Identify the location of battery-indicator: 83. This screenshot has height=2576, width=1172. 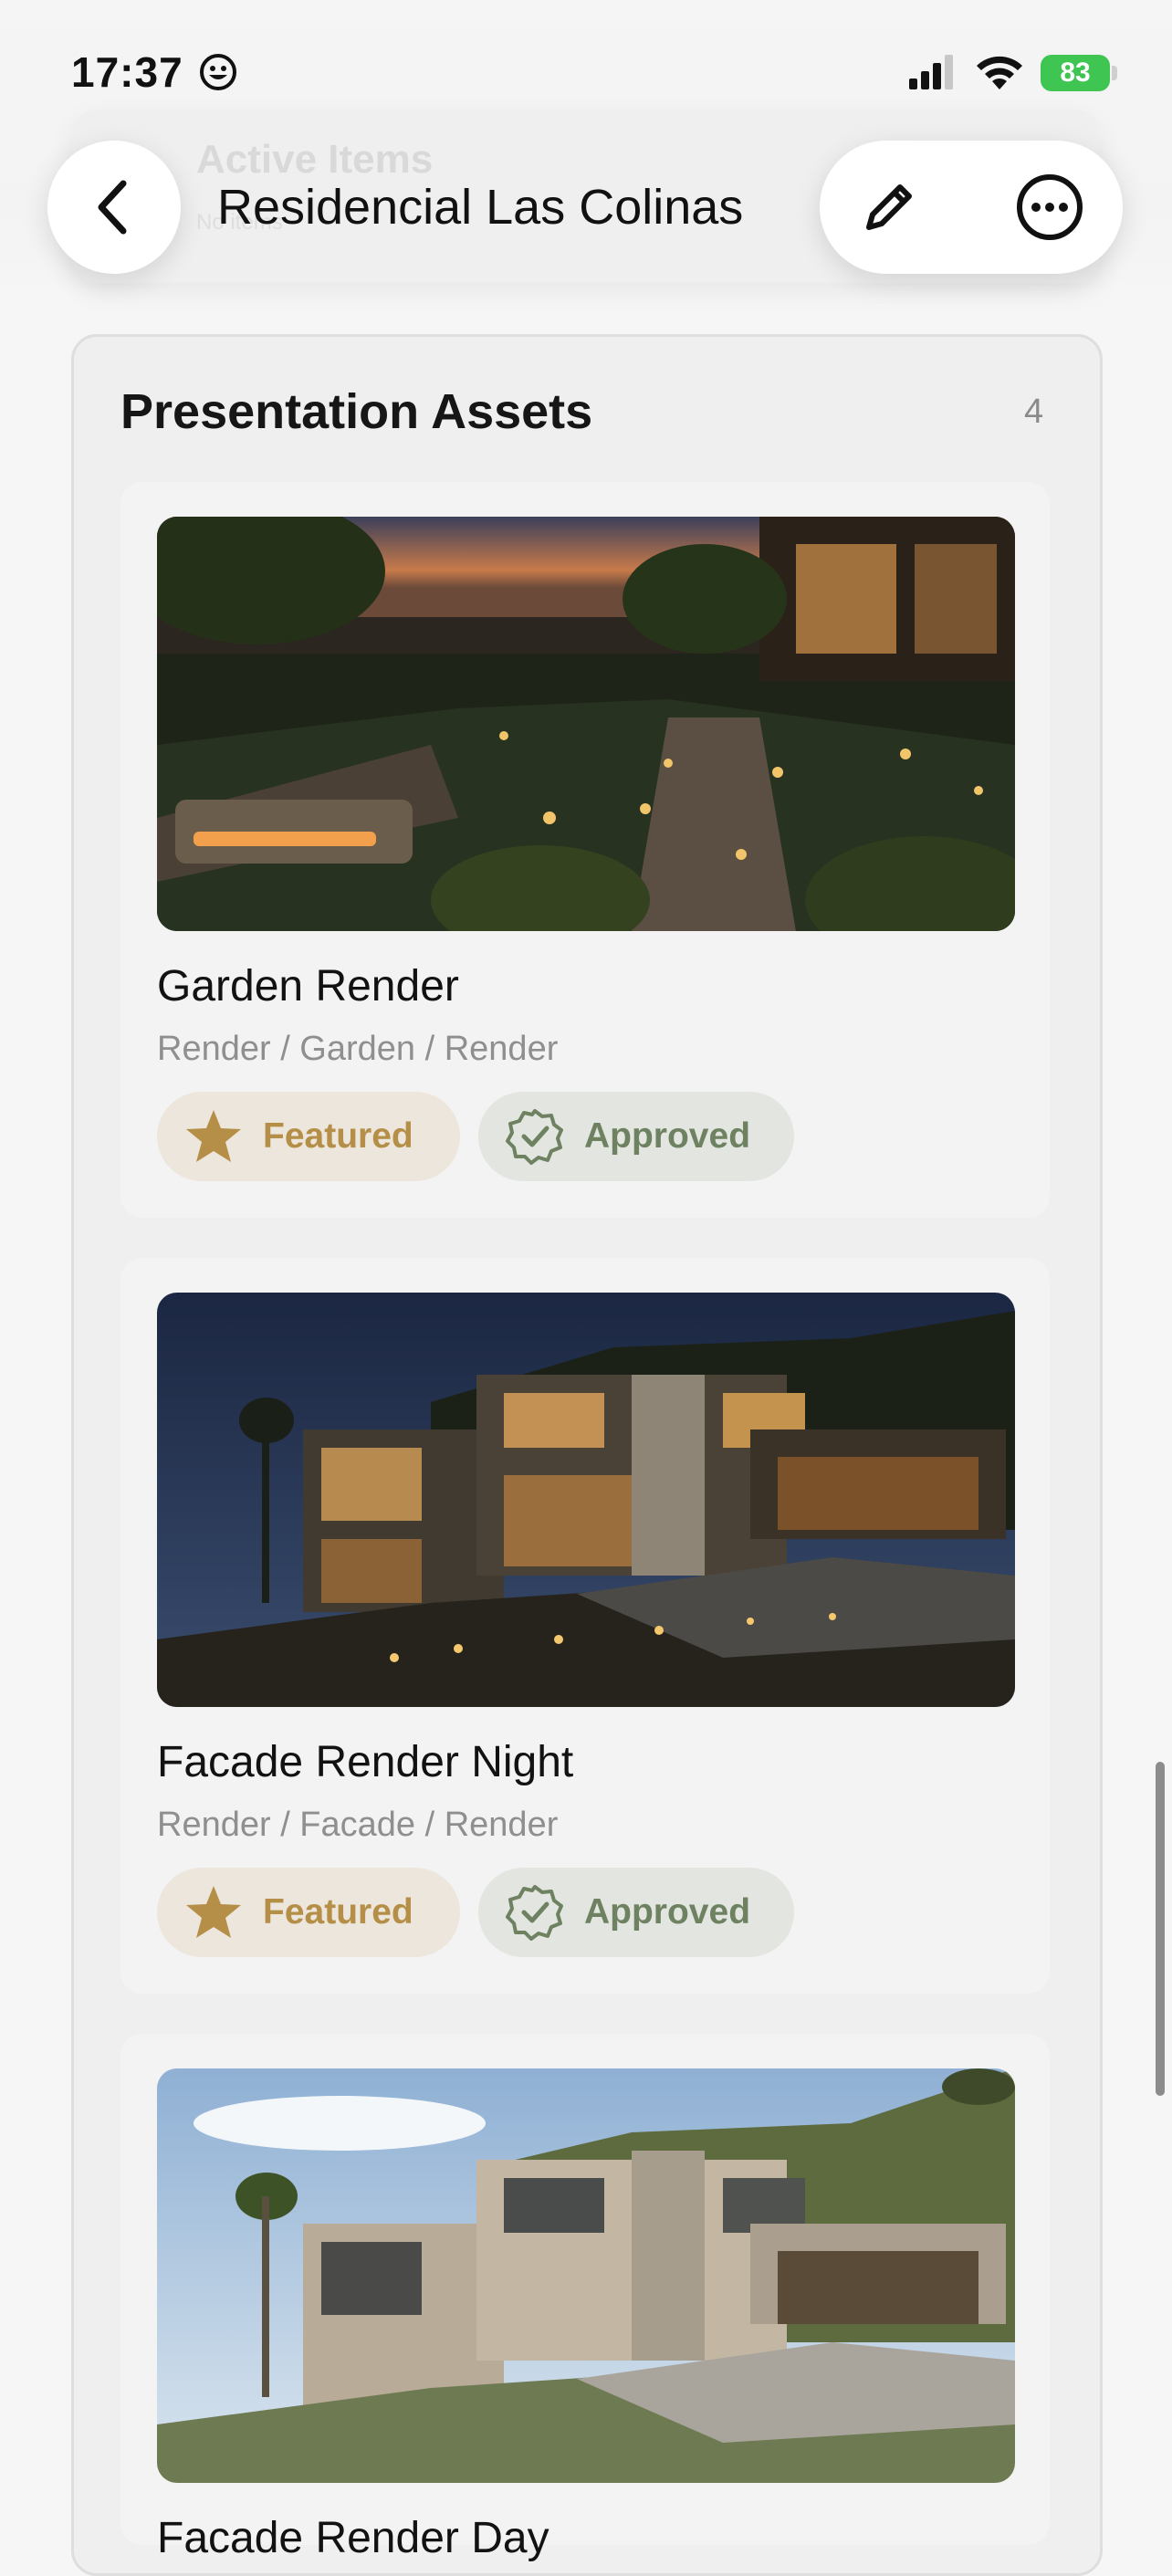
(1075, 73).